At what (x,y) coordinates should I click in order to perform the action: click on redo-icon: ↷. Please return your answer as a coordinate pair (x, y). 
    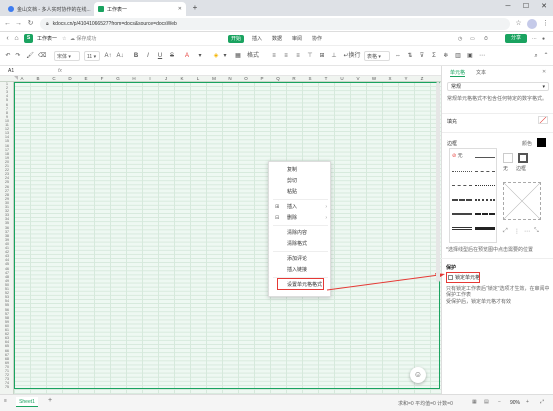
    Looking at the image, I should click on (18, 56).